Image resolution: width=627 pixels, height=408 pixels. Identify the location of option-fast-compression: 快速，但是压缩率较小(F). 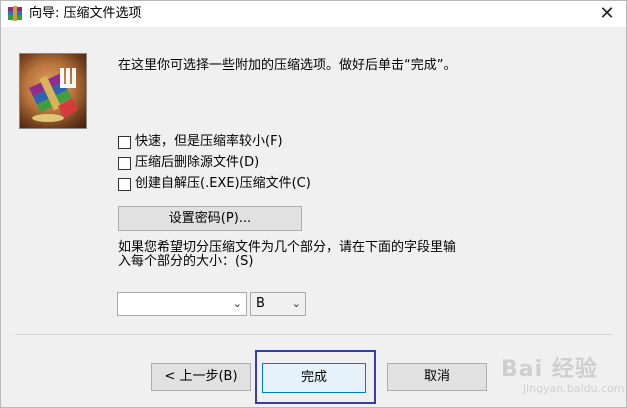
(200, 142).